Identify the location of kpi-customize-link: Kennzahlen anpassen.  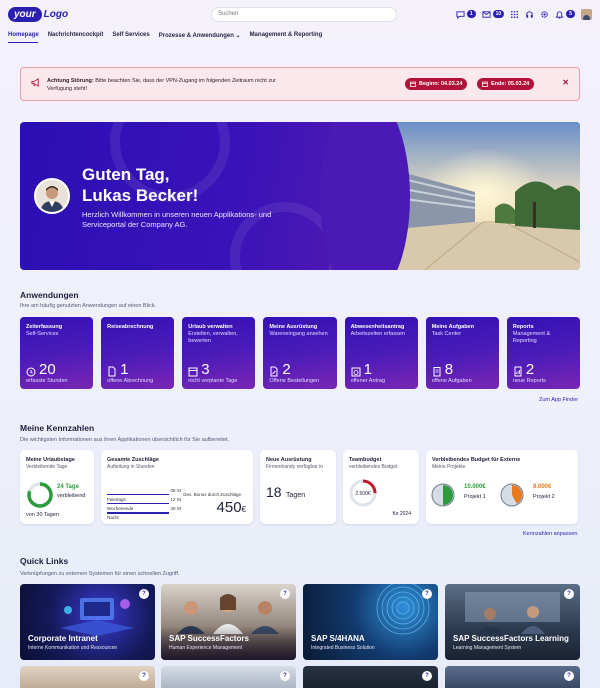
(550, 534).